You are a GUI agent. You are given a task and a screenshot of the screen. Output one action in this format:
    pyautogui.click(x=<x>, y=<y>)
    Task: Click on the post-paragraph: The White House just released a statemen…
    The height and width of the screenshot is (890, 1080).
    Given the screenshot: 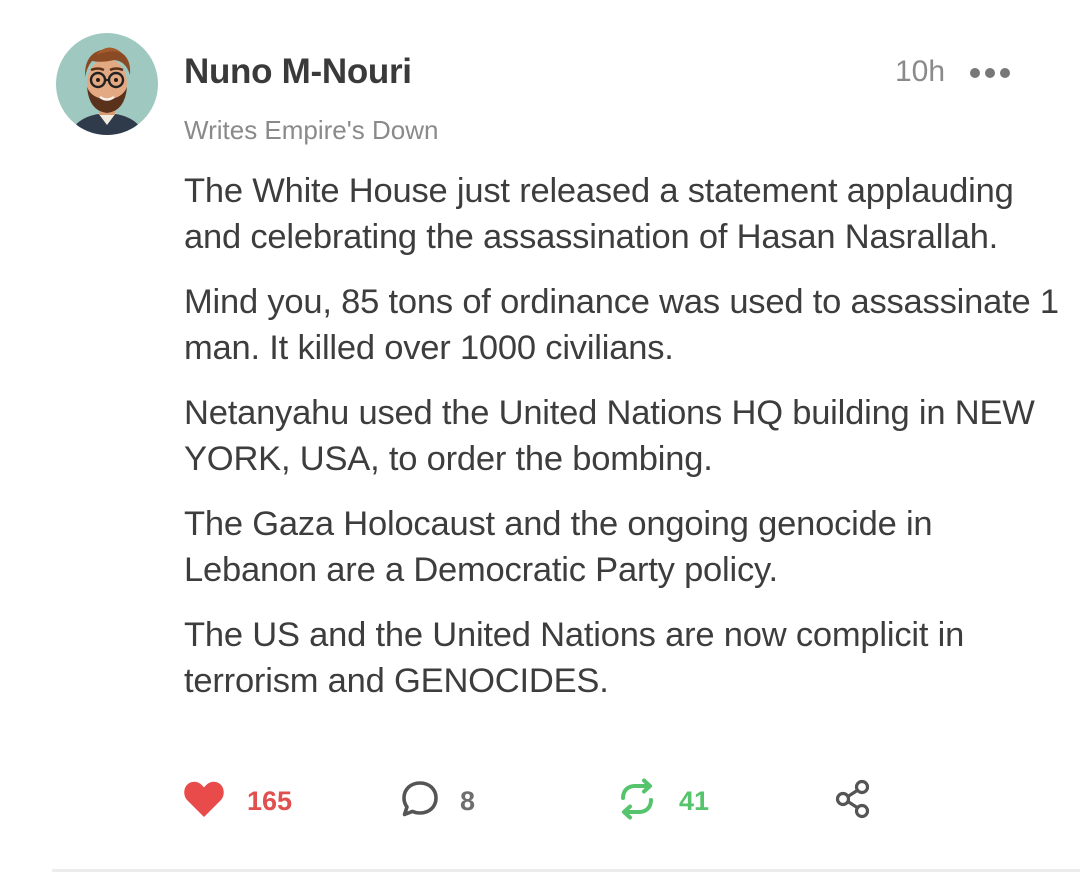 What is the action you would take?
    pyautogui.click(x=599, y=214)
    